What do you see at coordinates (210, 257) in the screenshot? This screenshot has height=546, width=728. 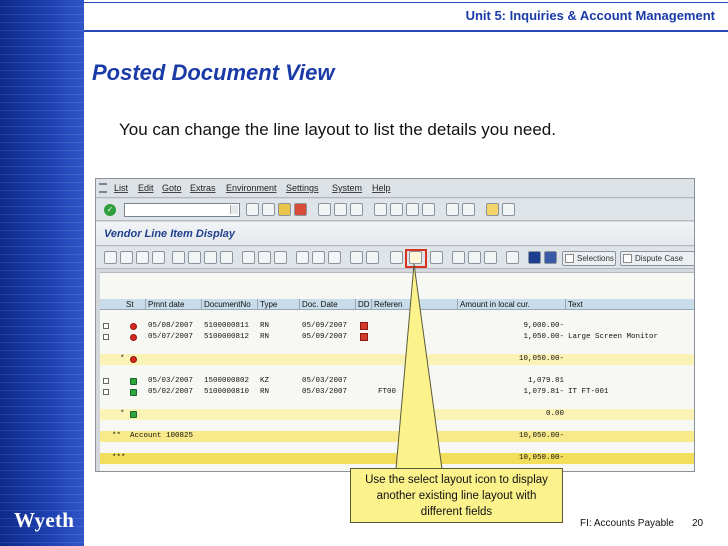 I see `select-all-icon` at bounding box center [210, 257].